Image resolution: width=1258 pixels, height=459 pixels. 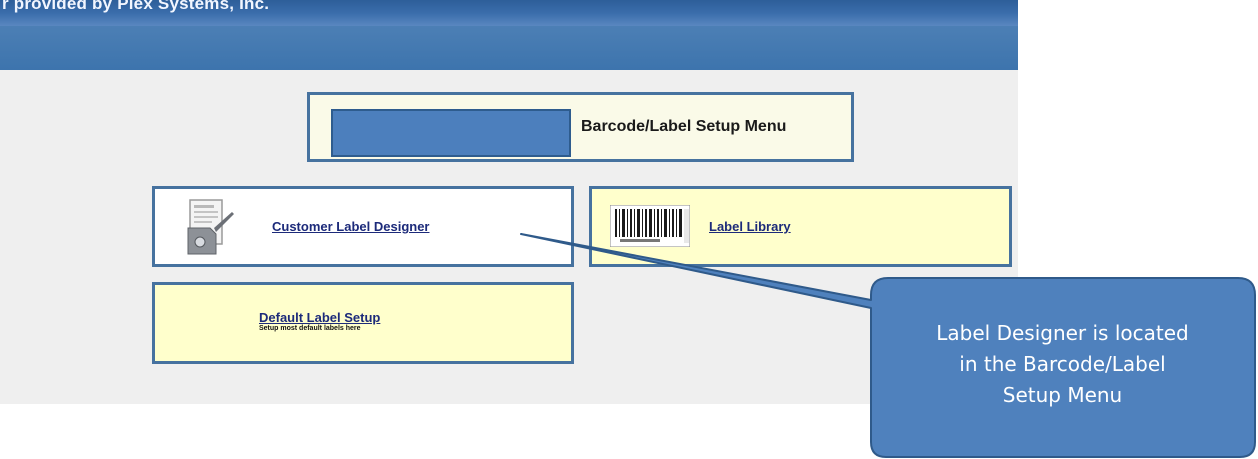 I want to click on default-label-setup-subtitle: Setup most default labels here, so click(x=310, y=328).